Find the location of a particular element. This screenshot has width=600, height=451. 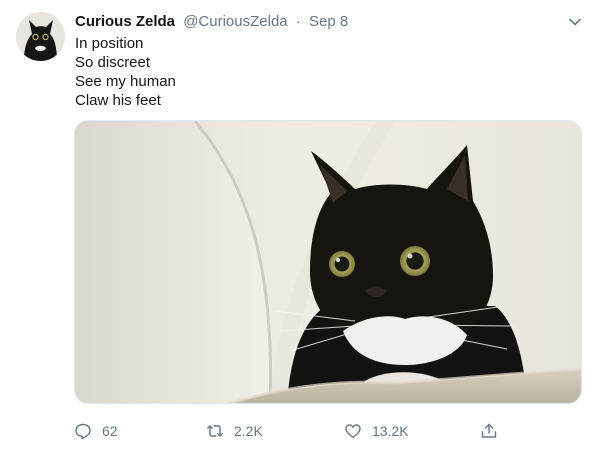

avatar is located at coordinates (40, 36).